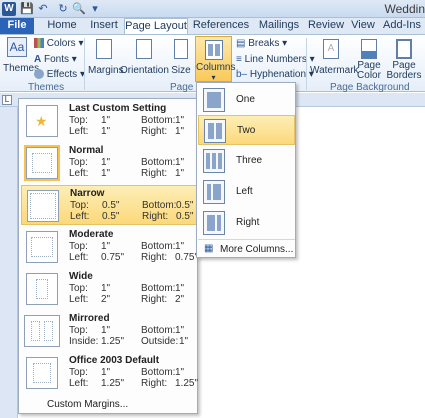 Image resolution: width=425 pixels, height=418 pixels. I want to click on save-icon: 💾, so click(27, 9).